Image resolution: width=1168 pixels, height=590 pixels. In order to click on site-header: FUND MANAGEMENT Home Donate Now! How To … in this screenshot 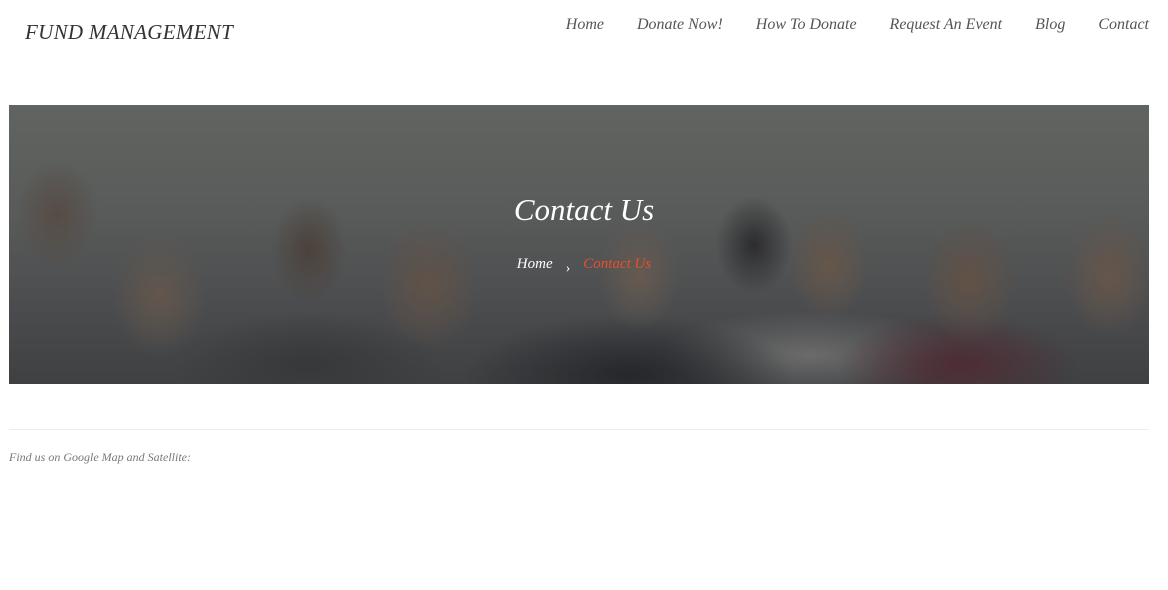, I will do `click(584, 35)`.